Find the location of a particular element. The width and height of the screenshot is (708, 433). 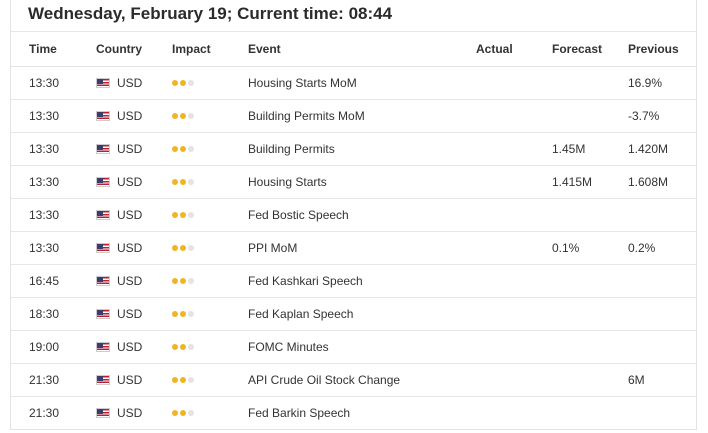

event-previous: 0.2% is located at coordinates (642, 248).